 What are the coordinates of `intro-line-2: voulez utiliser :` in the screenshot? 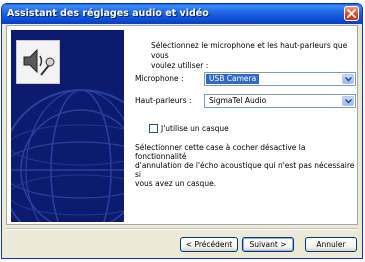 It's located at (180, 65).